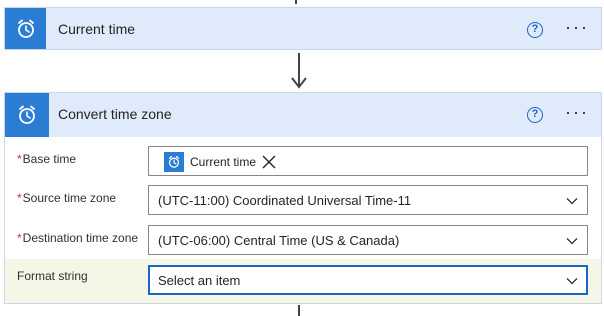 Image resolution: width=604 pixels, height=316 pixels. I want to click on dropdown-placeholder: Select an item, so click(199, 280).